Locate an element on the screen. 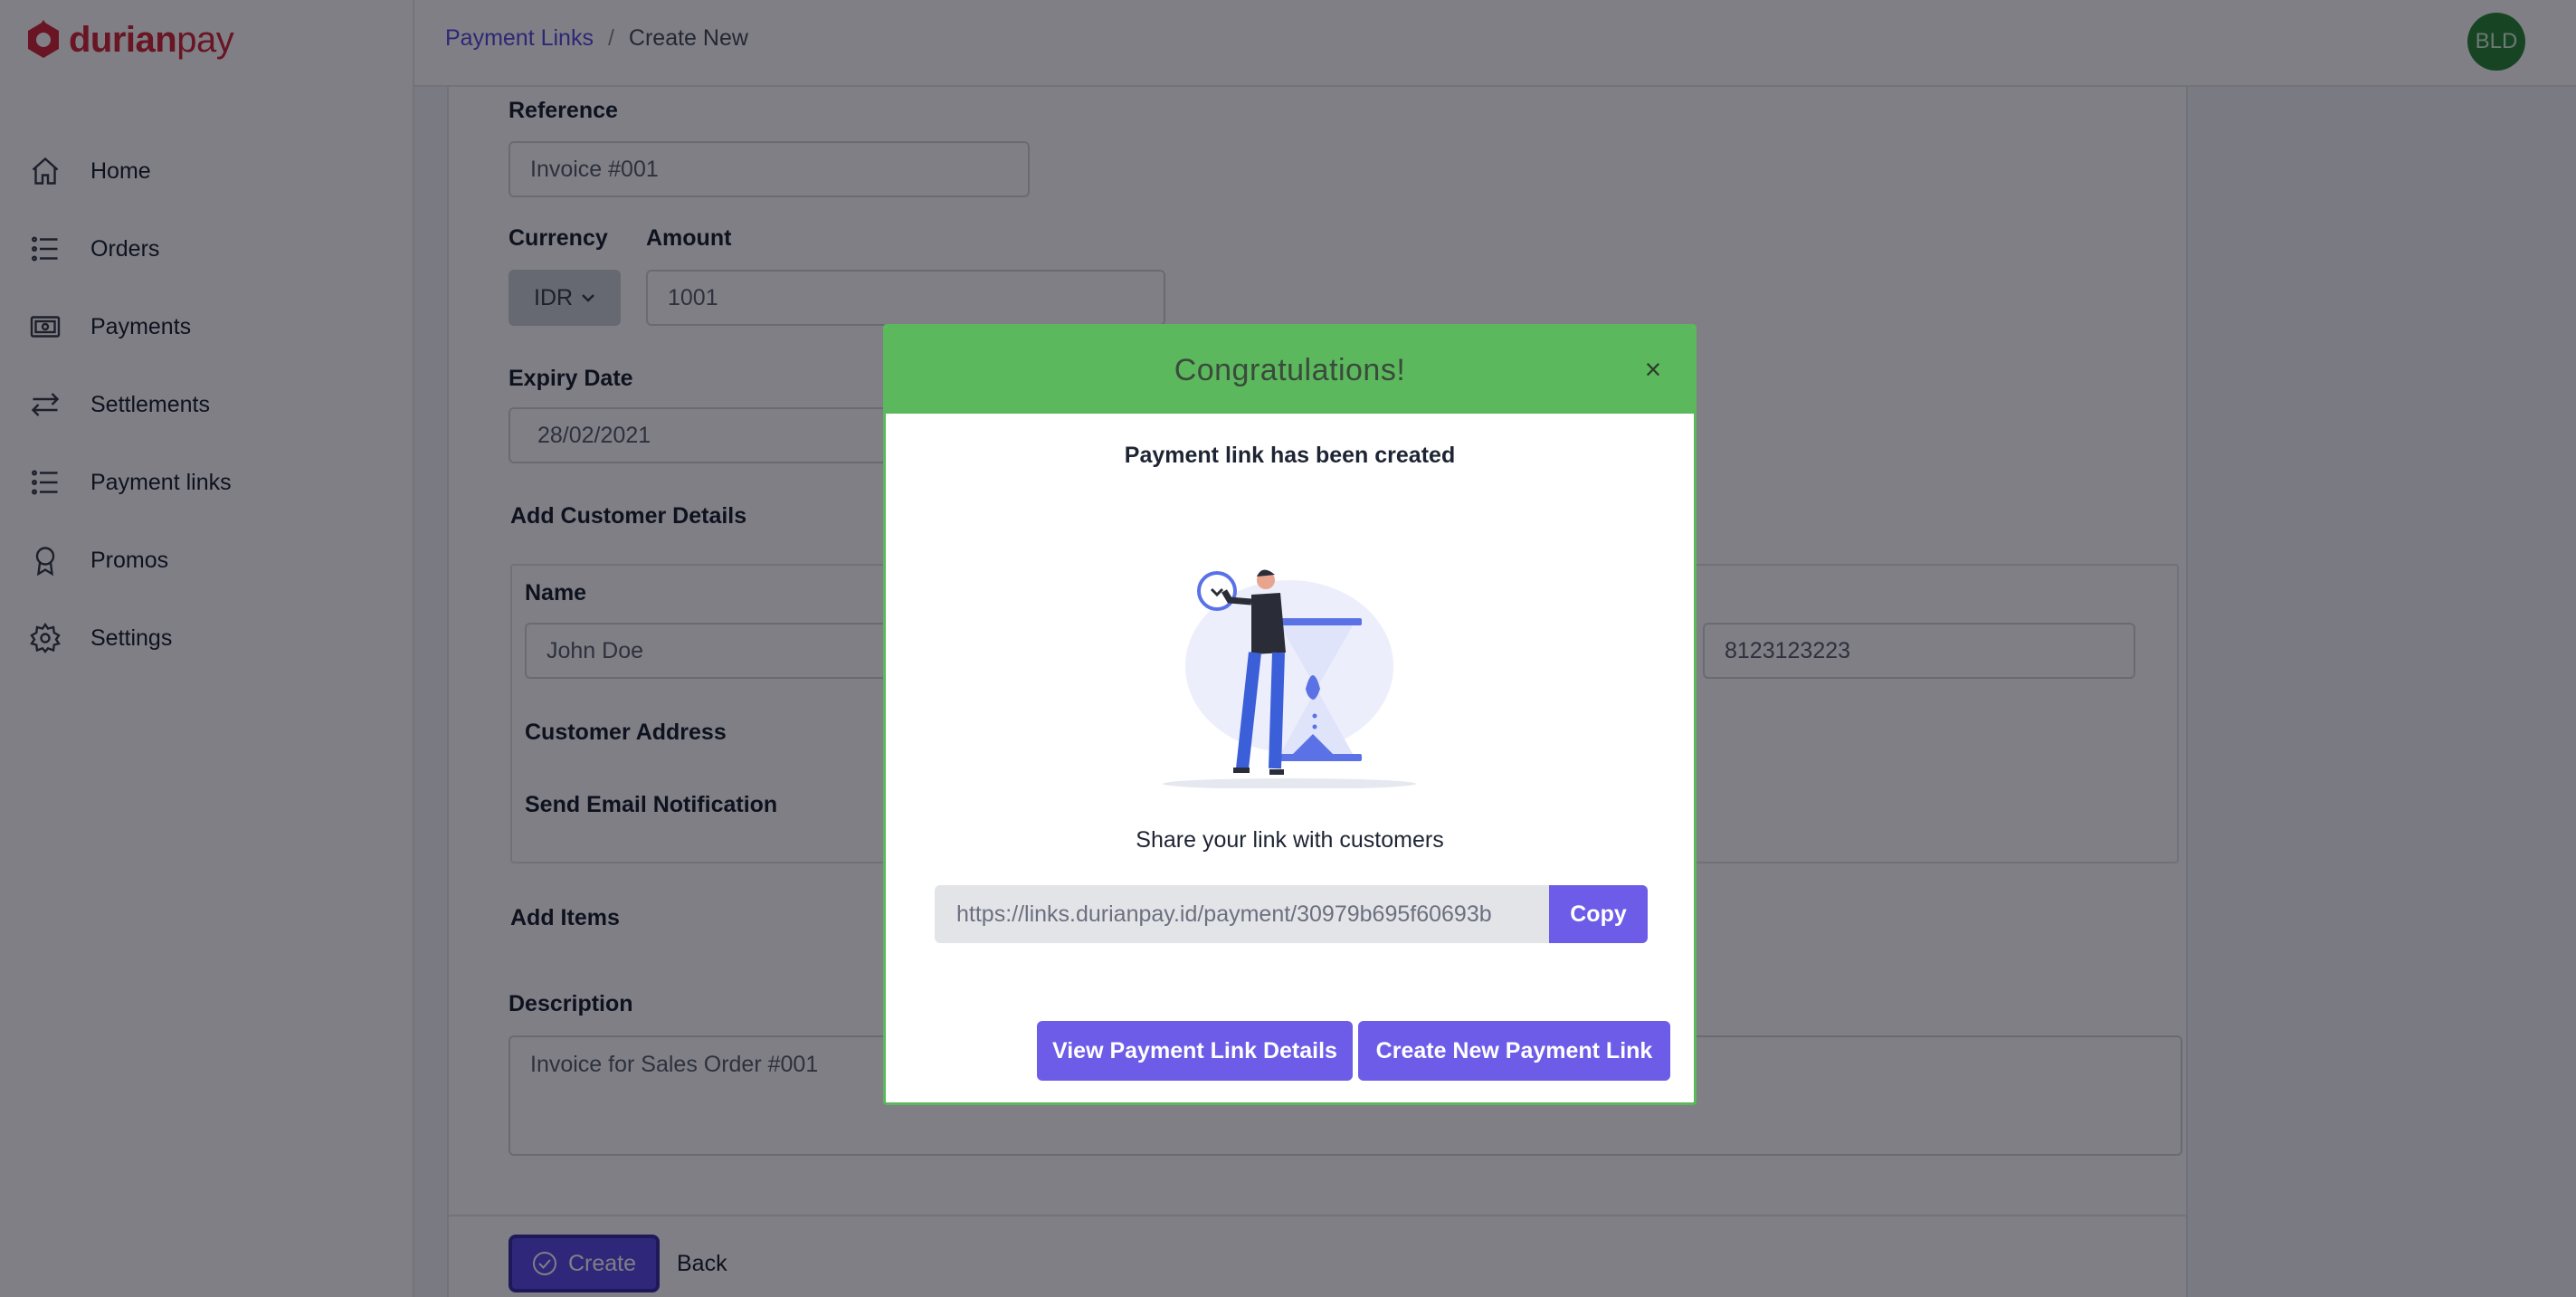 The image size is (2576, 1297). modal-subtitle: Payment link has been created is located at coordinates (1290, 455).